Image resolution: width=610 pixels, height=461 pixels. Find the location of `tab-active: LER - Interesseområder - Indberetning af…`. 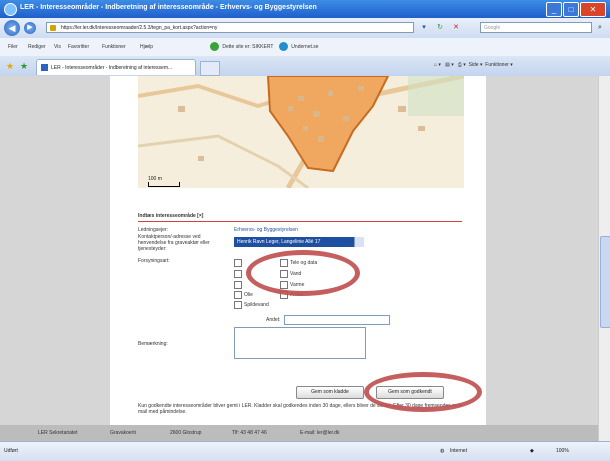

tab-active: LER - Interesseområder - Indberetning af… is located at coordinates (116, 67).